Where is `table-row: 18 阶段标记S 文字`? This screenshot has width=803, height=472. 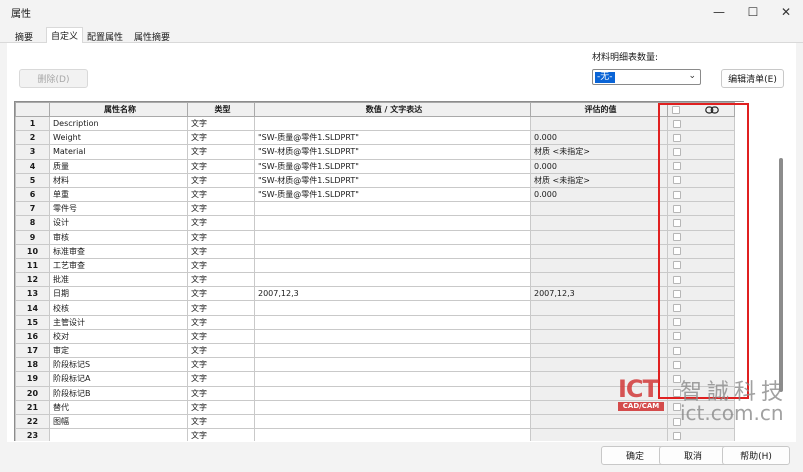
table-row: 18 阶段标记S 文字 is located at coordinates (375, 365).